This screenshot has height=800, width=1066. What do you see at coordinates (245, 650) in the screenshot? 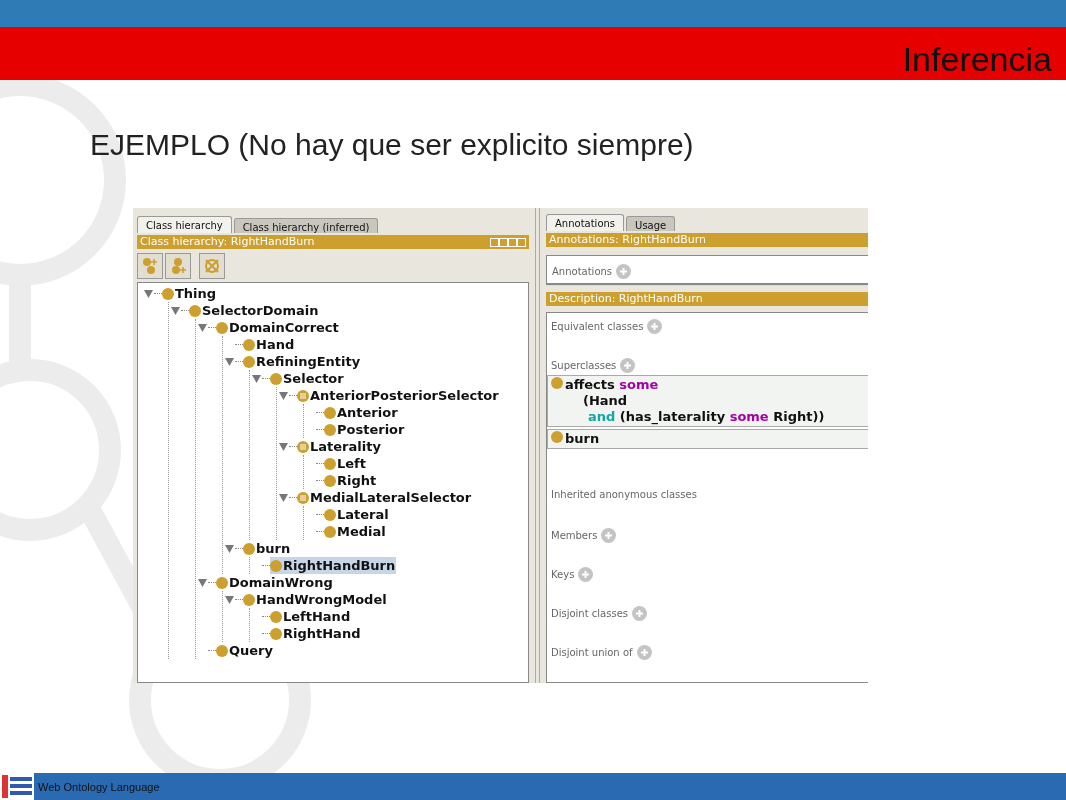
I see `tree-item: Query` at bounding box center [245, 650].